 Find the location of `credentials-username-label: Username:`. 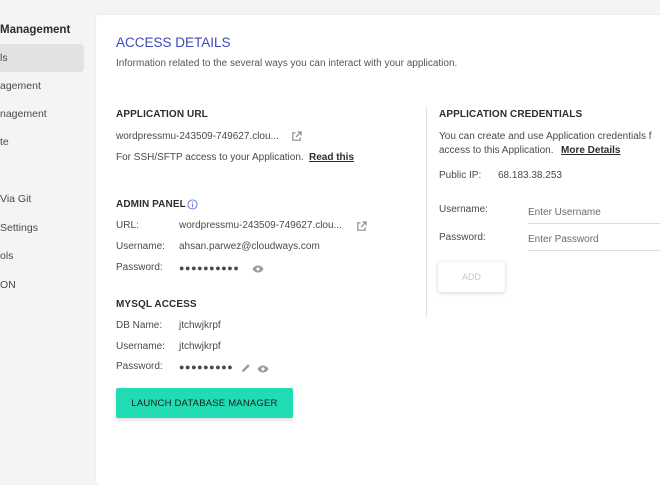

credentials-username-label: Username: is located at coordinates (463, 209).